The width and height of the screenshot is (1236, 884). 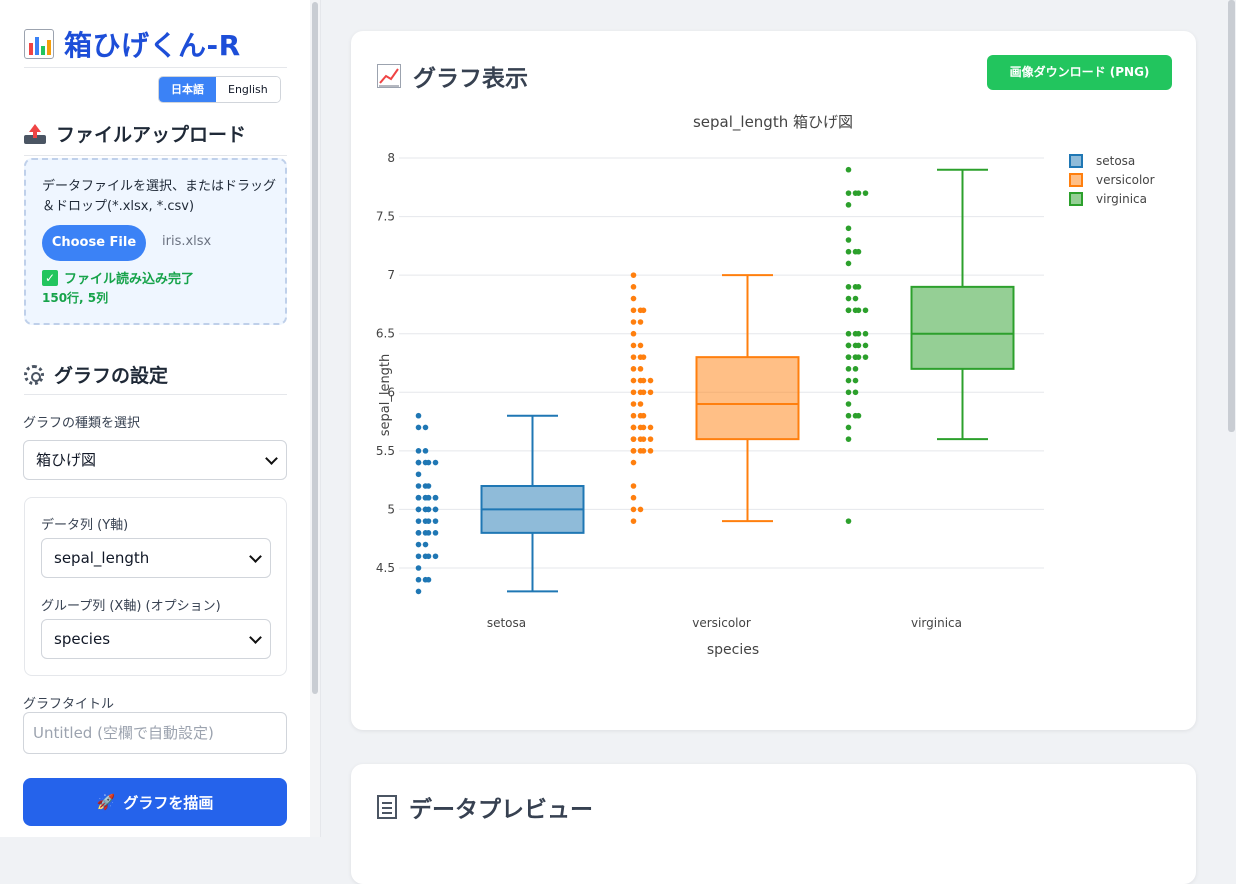 I want to click on upload-section-title: ファイルアップロード, so click(x=135, y=133).